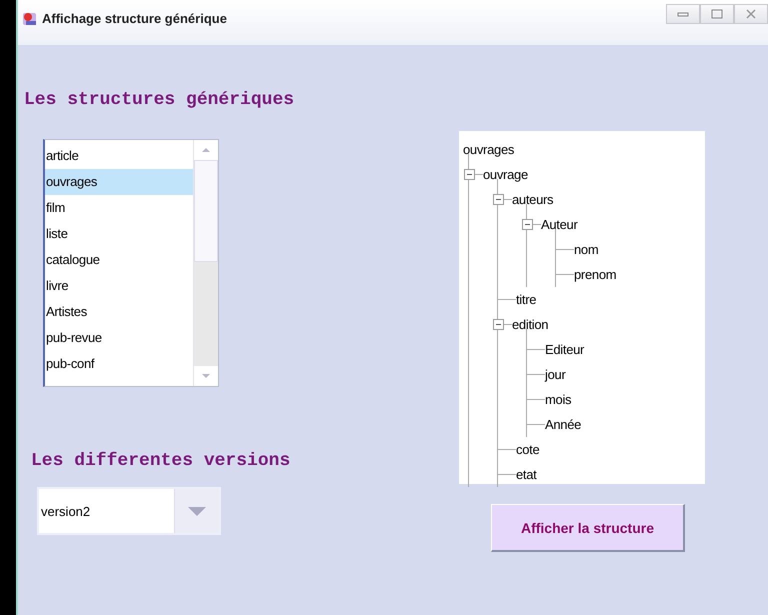  What do you see at coordinates (683, 14) in the screenshot?
I see `minimize-button` at bounding box center [683, 14].